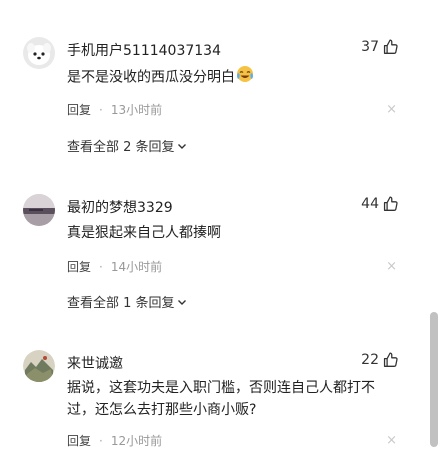 This screenshot has height=450, width=439. I want to click on comment-text: 是不是没收的西瓜没分明白, so click(232, 77).